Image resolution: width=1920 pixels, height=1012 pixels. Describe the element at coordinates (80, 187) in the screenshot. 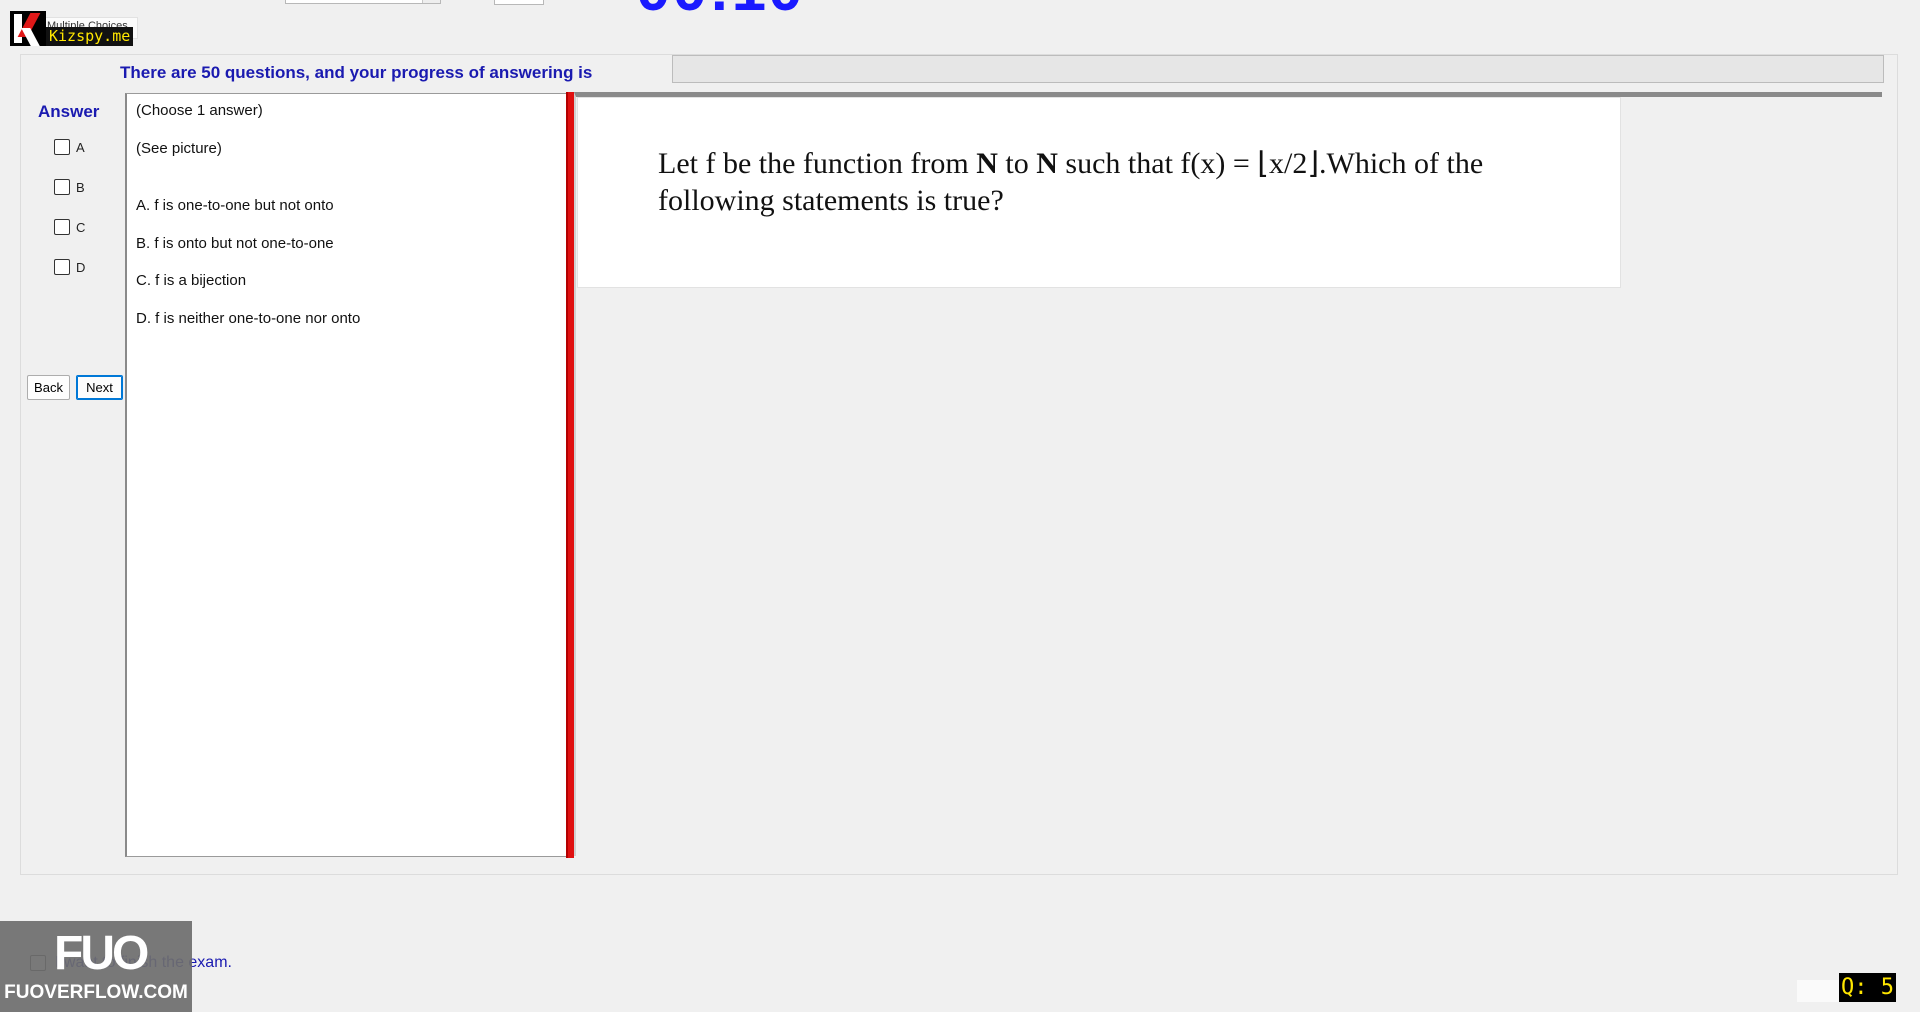

I see `answer-b-label: B` at that location.